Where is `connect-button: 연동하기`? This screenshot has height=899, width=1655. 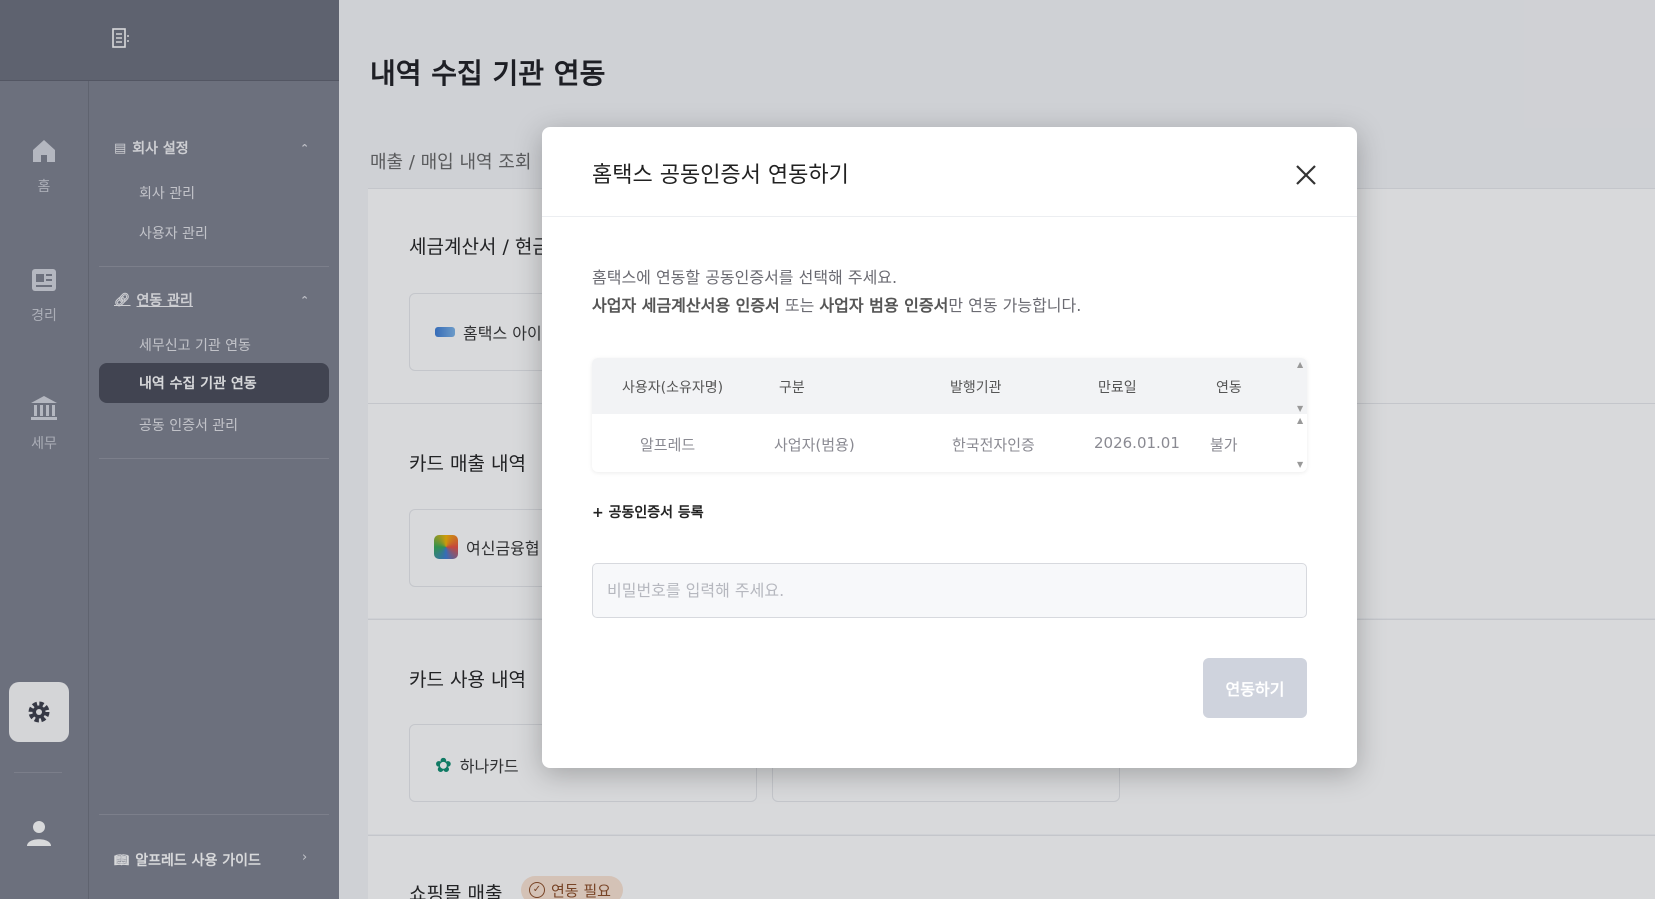 connect-button: 연동하기 is located at coordinates (1255, 688).